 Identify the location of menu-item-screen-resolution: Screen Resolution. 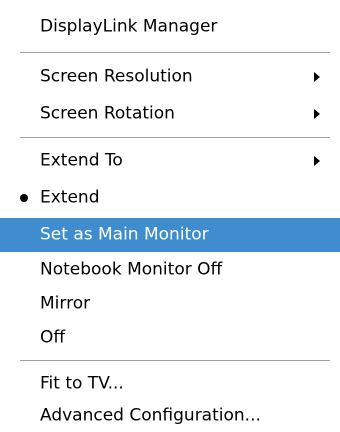
(170, 77).